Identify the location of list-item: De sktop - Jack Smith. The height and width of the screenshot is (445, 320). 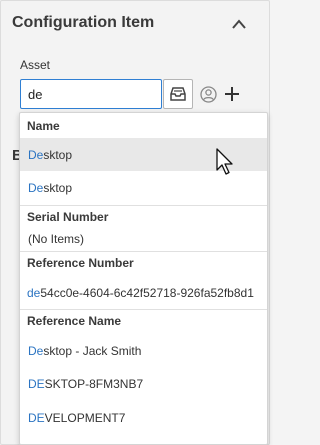
(143, 350).